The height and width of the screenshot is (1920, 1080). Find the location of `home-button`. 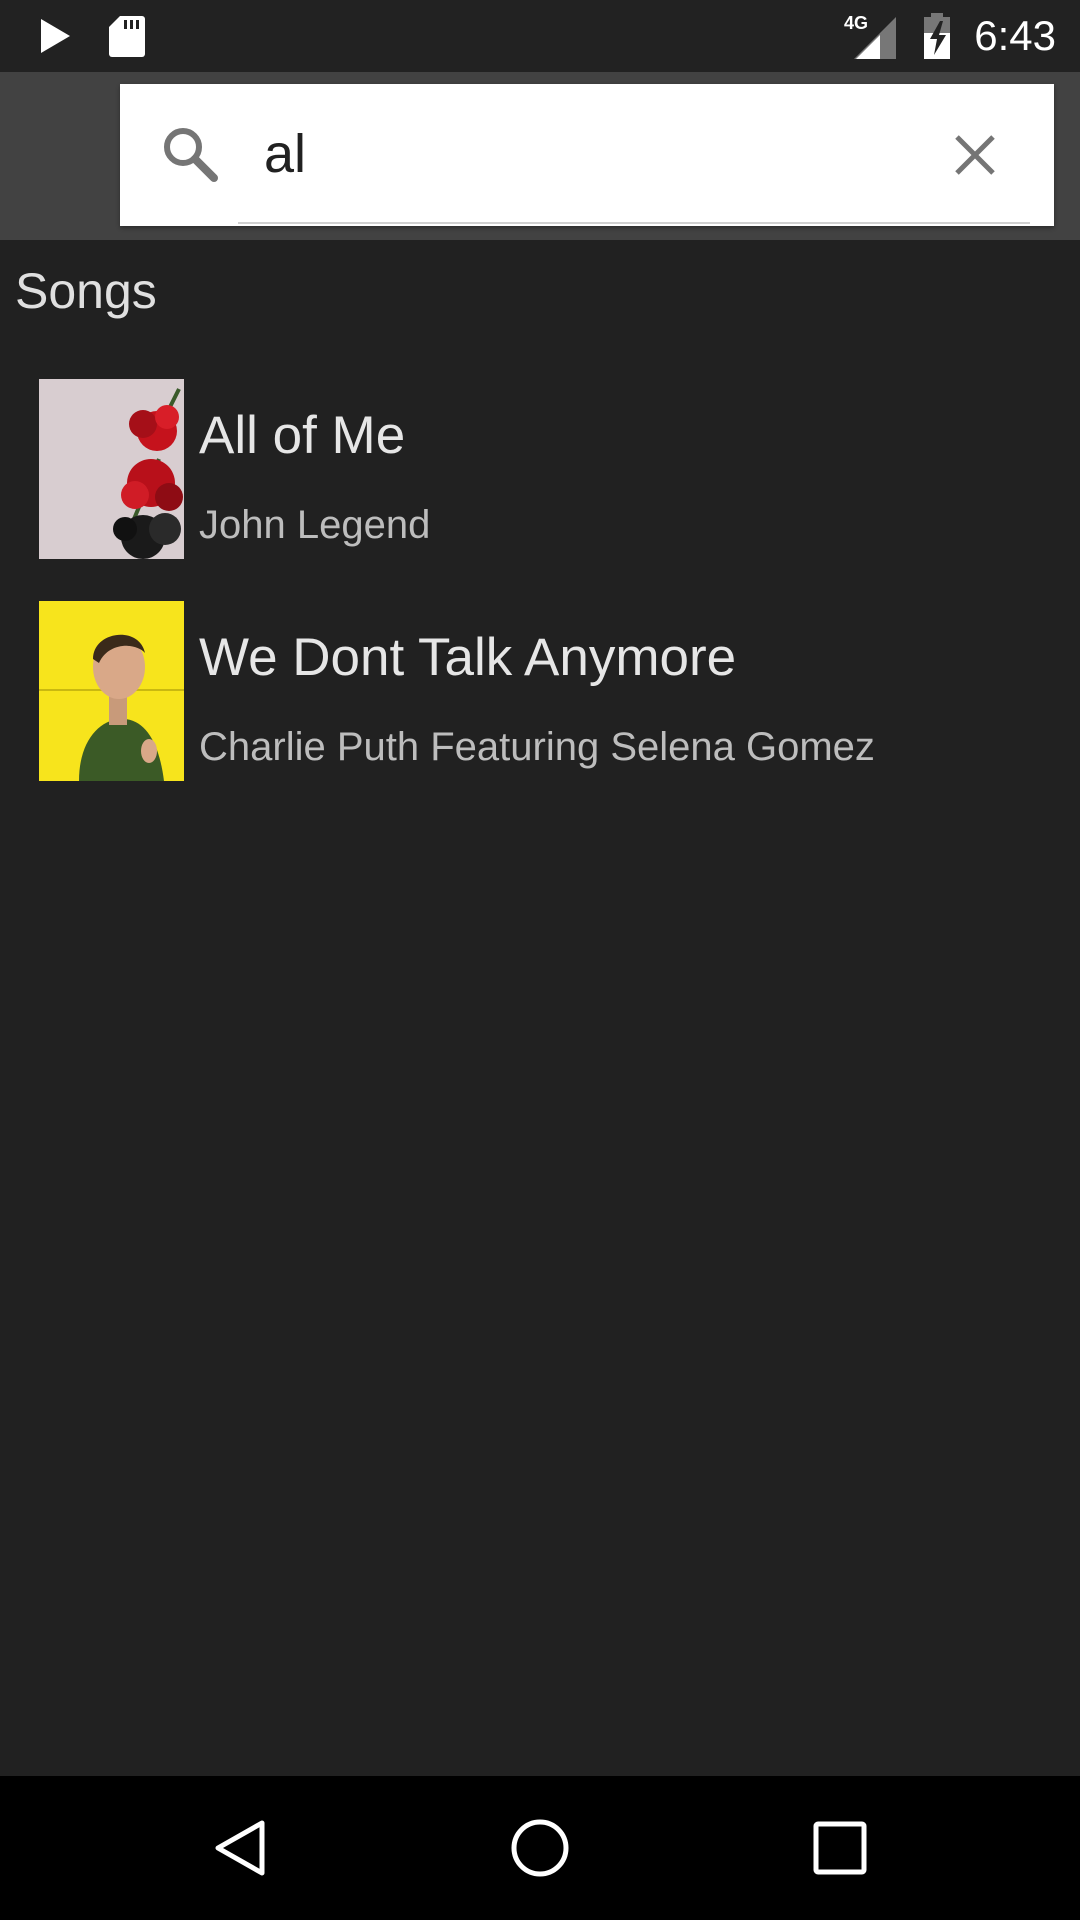

home-button is located at coordinates (540, 1848).